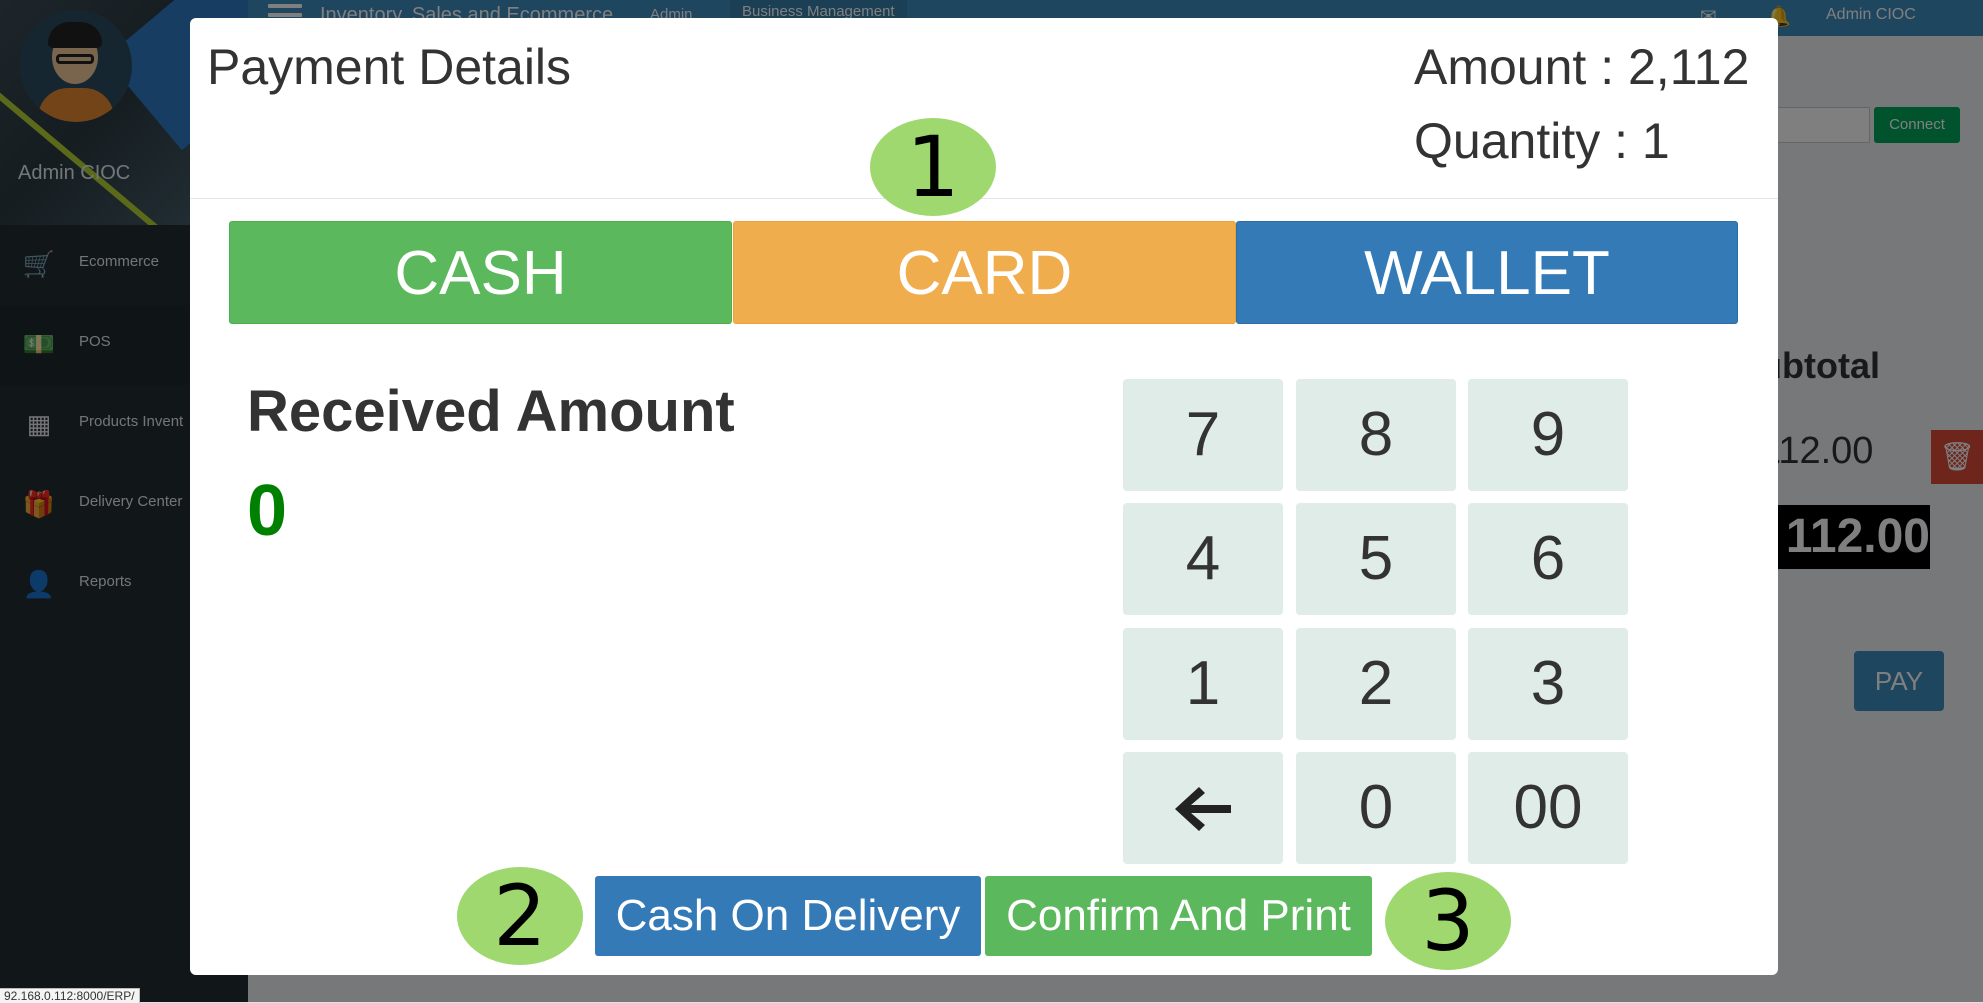 This screenshot has height=1003, width=1983. What do you see at coordinates (788, 916) in the screenshot?
I see `cash-on-delivery-button: Cash On Delivery` at bounding box center [788, 916].